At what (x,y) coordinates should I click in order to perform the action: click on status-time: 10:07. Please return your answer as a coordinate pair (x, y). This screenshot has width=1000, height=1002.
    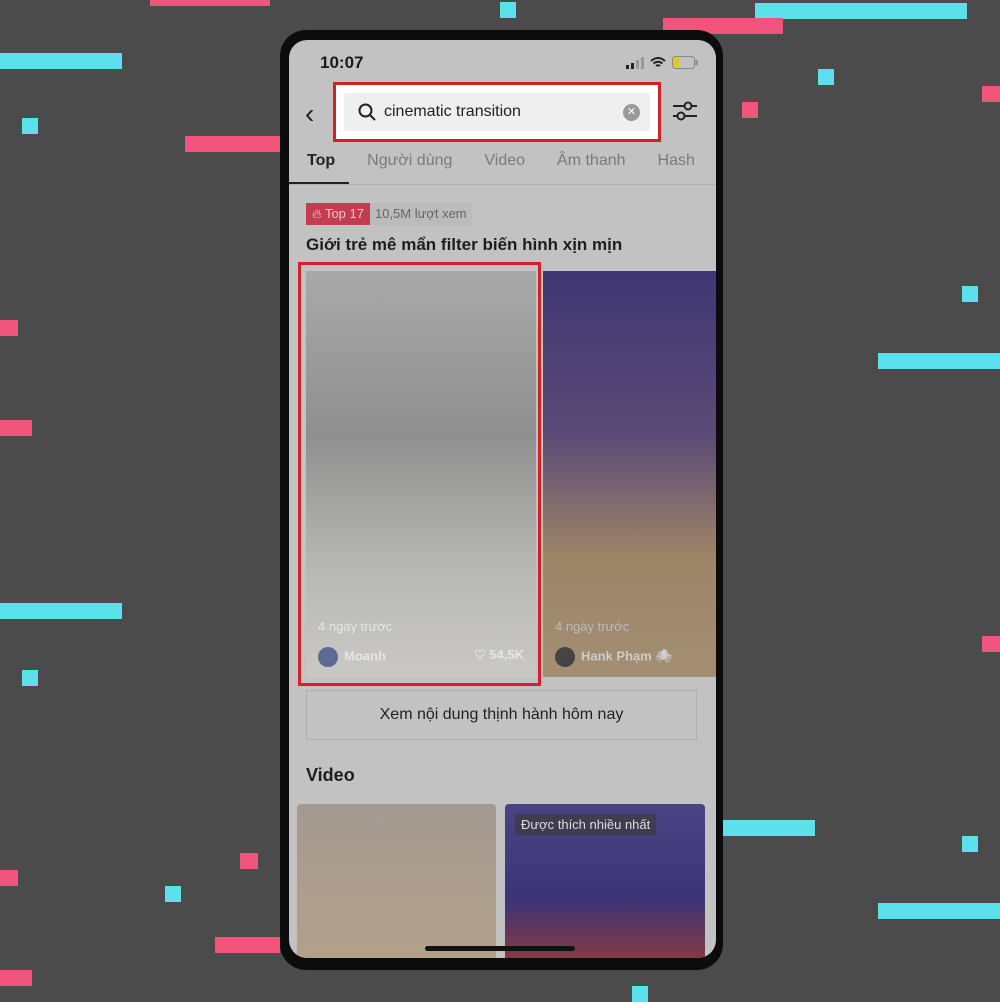
    Looking at the image, I should click on (342, 62).